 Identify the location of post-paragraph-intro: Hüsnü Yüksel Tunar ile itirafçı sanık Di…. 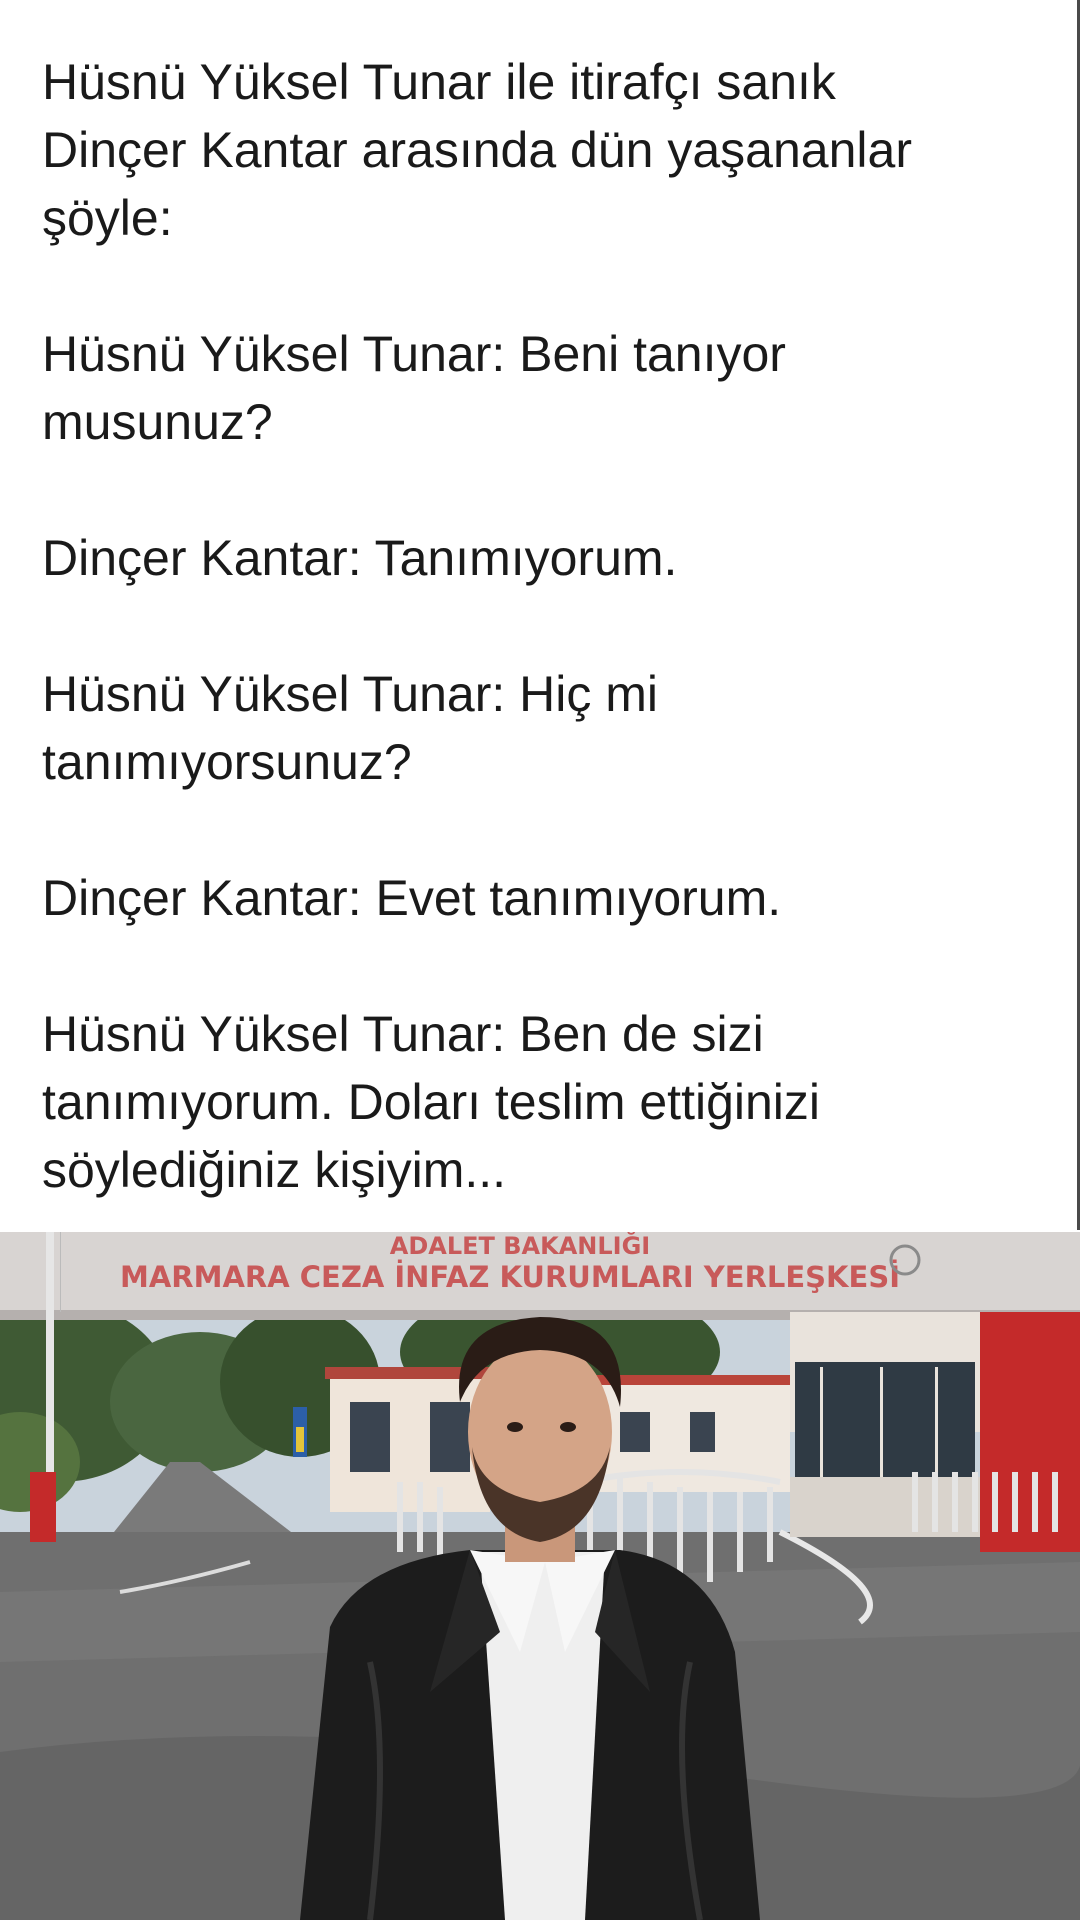
(477, 150).